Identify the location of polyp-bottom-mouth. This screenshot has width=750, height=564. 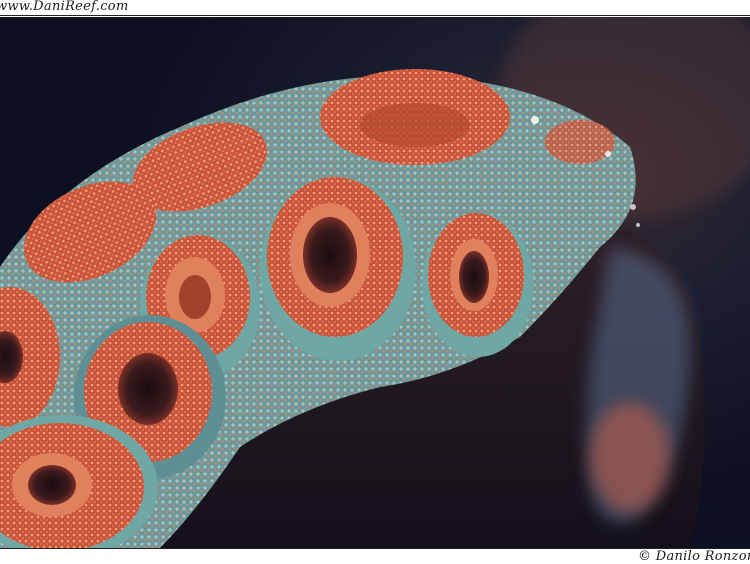
(52, 485).